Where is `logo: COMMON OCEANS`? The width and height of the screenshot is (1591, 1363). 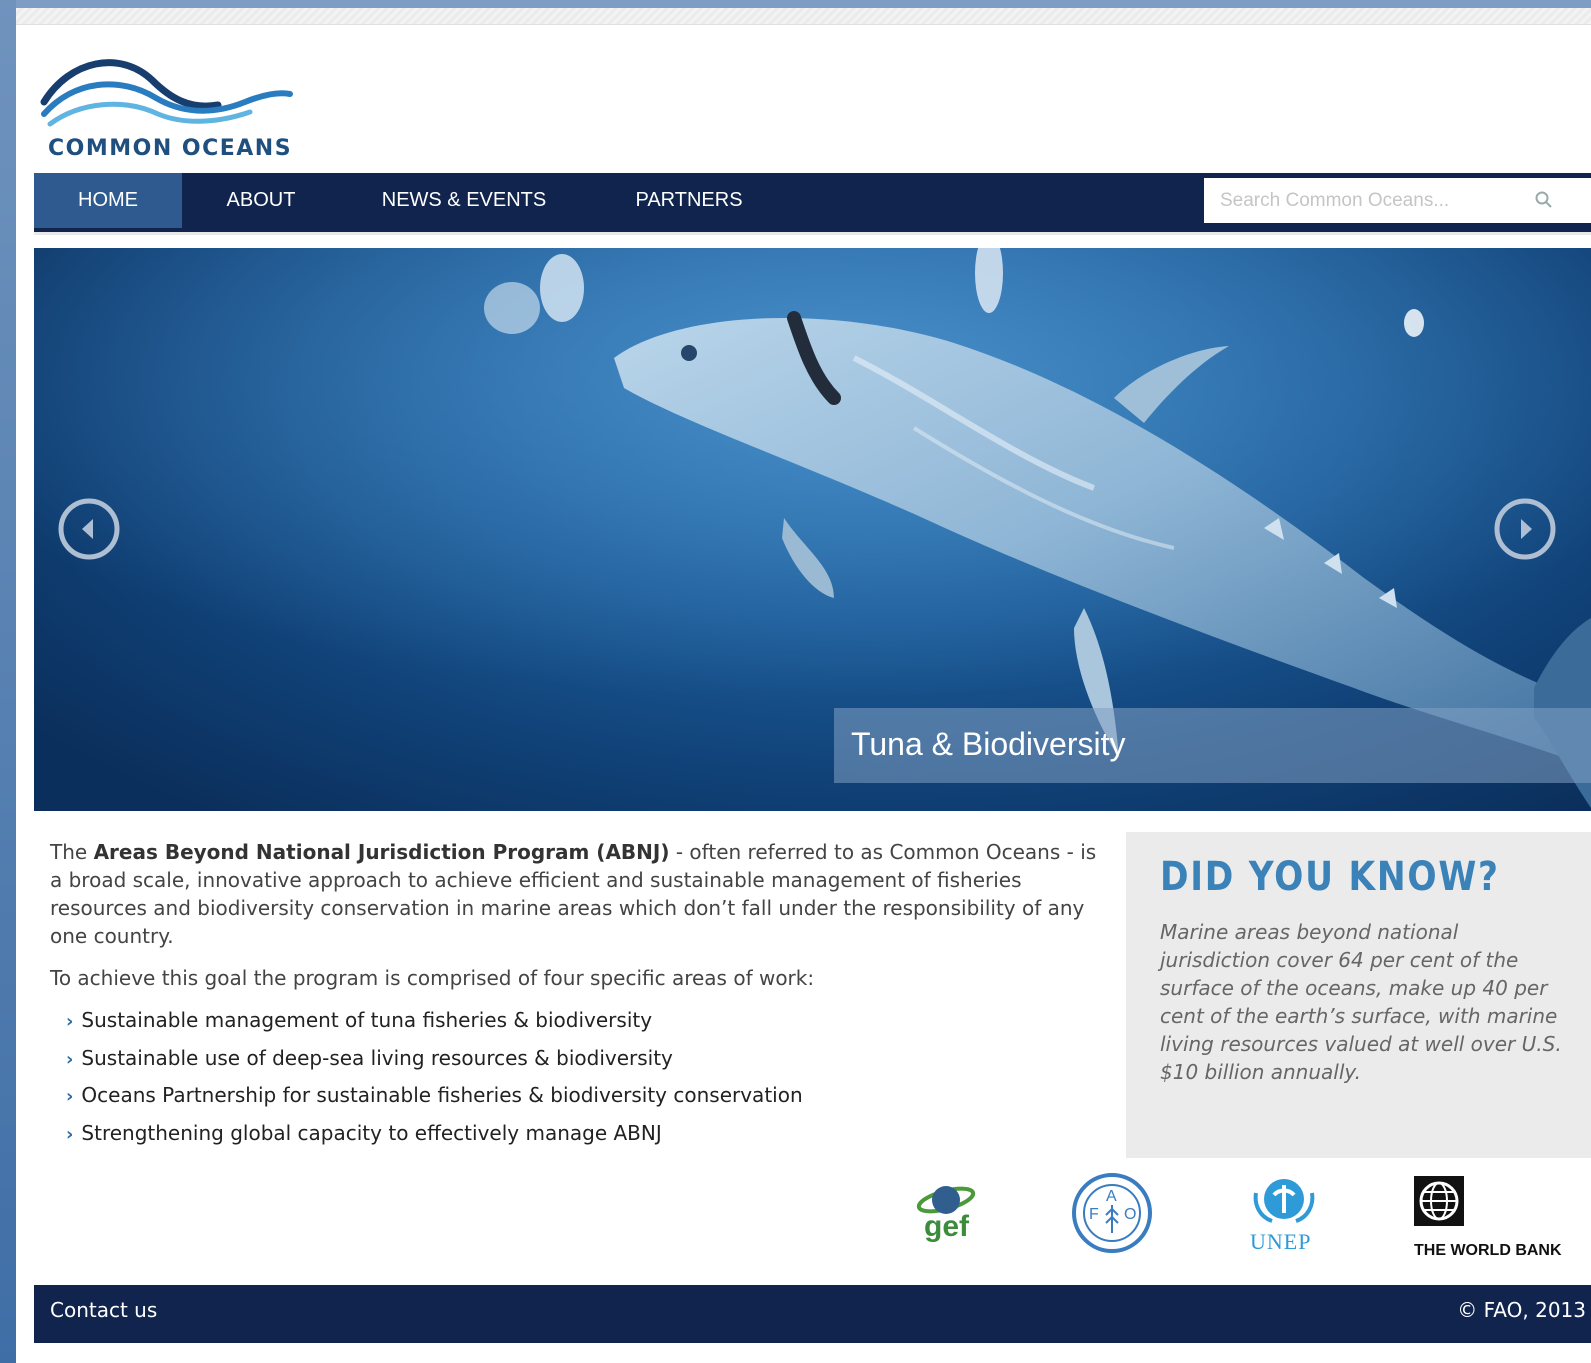
logo: COMMON OCEANS is located at coordinates (170, 105).